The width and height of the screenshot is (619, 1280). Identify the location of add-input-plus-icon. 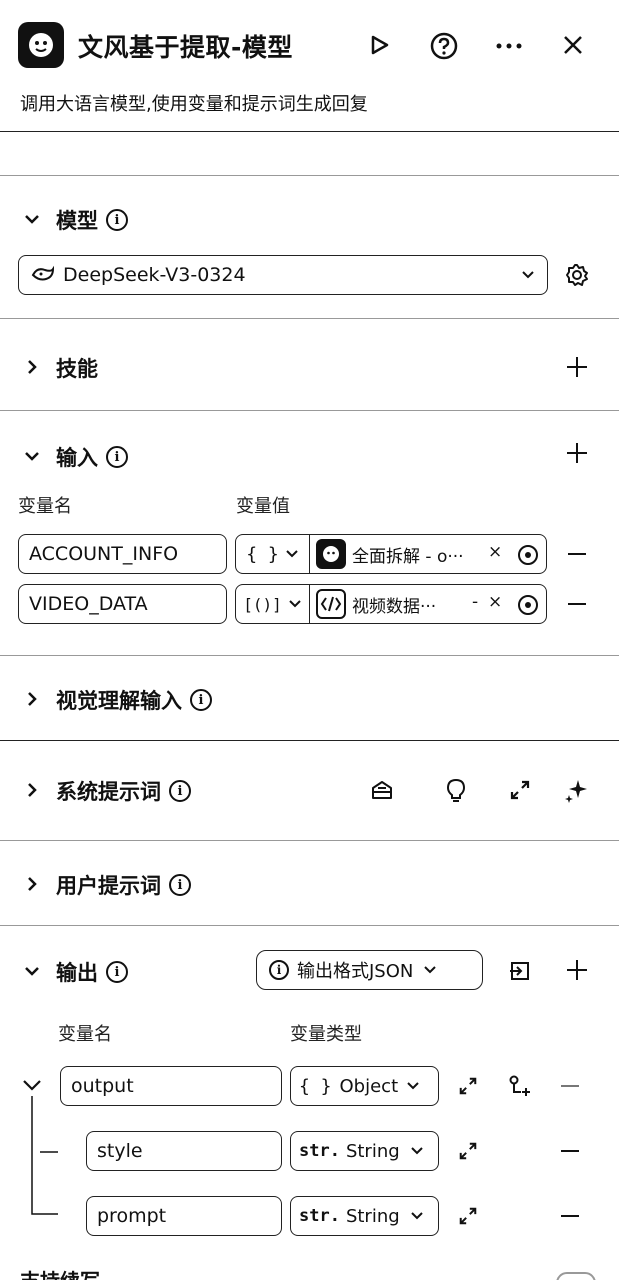
(577, 453).